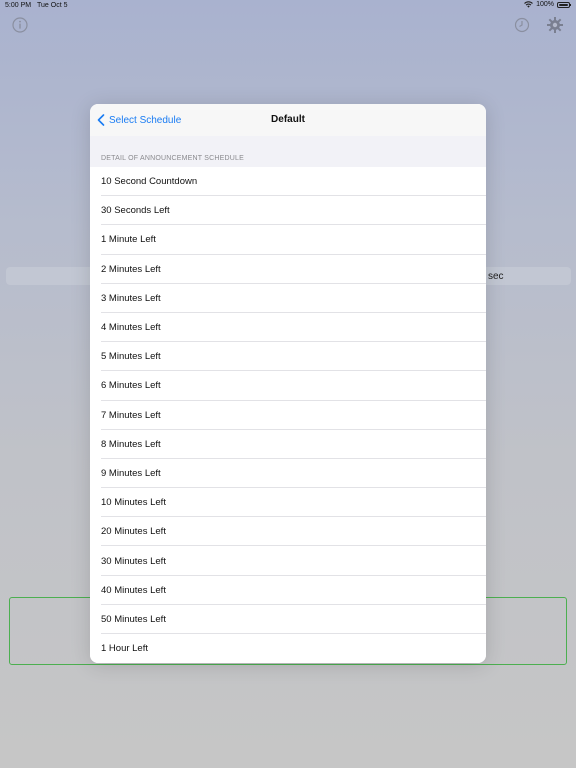 The height and width of the screenshot is (768, 576). What do you see at coordinates (172, 158) in the screenshot?
I see `section-header: DETAIL OF ANNOUNCEMENT SCHEDULE` at bounding box center [172, 158].